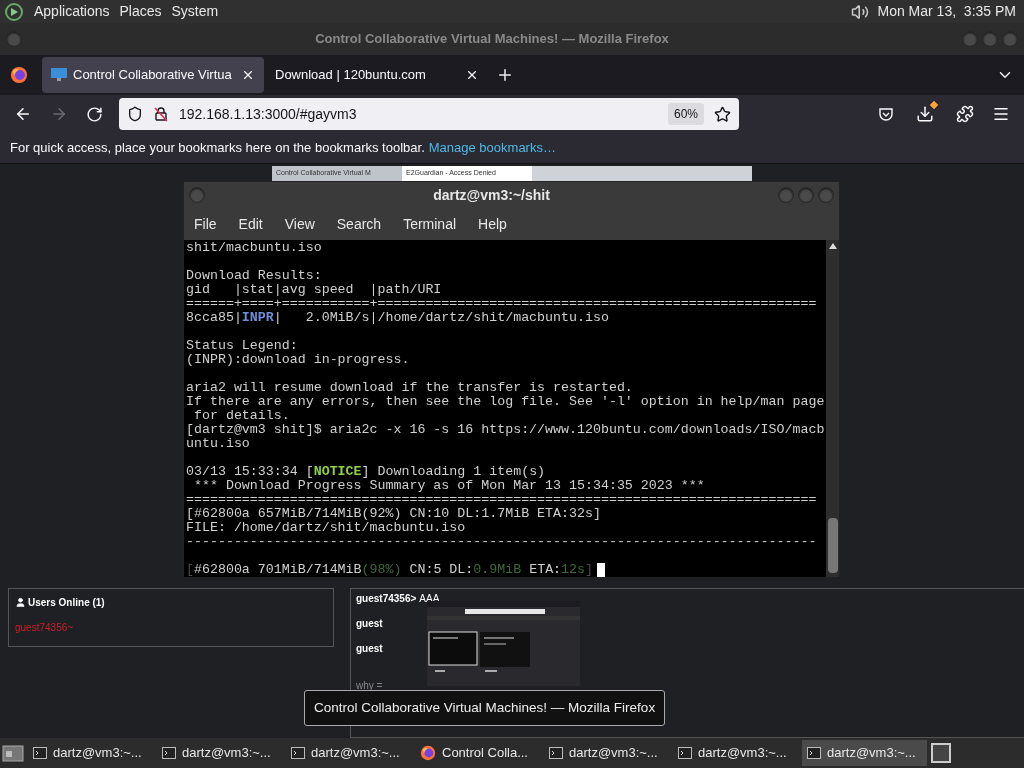 The height and width of the screenshot is (768, 1024). What do you see at coordinates (135, 114) in the screenshot?
I see `shield-icon` at bounding box center [135, 114].